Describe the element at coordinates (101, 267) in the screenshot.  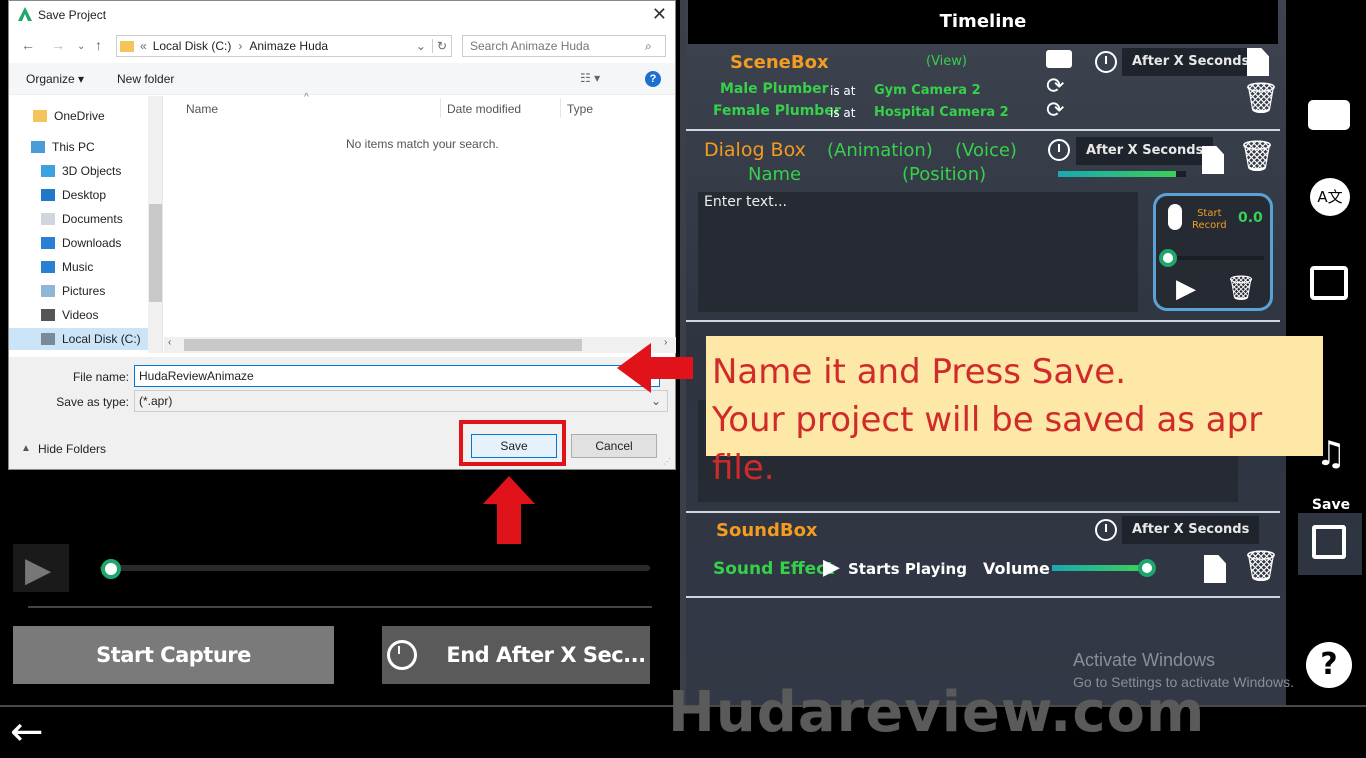
I see `nav-music: Music` at that location.